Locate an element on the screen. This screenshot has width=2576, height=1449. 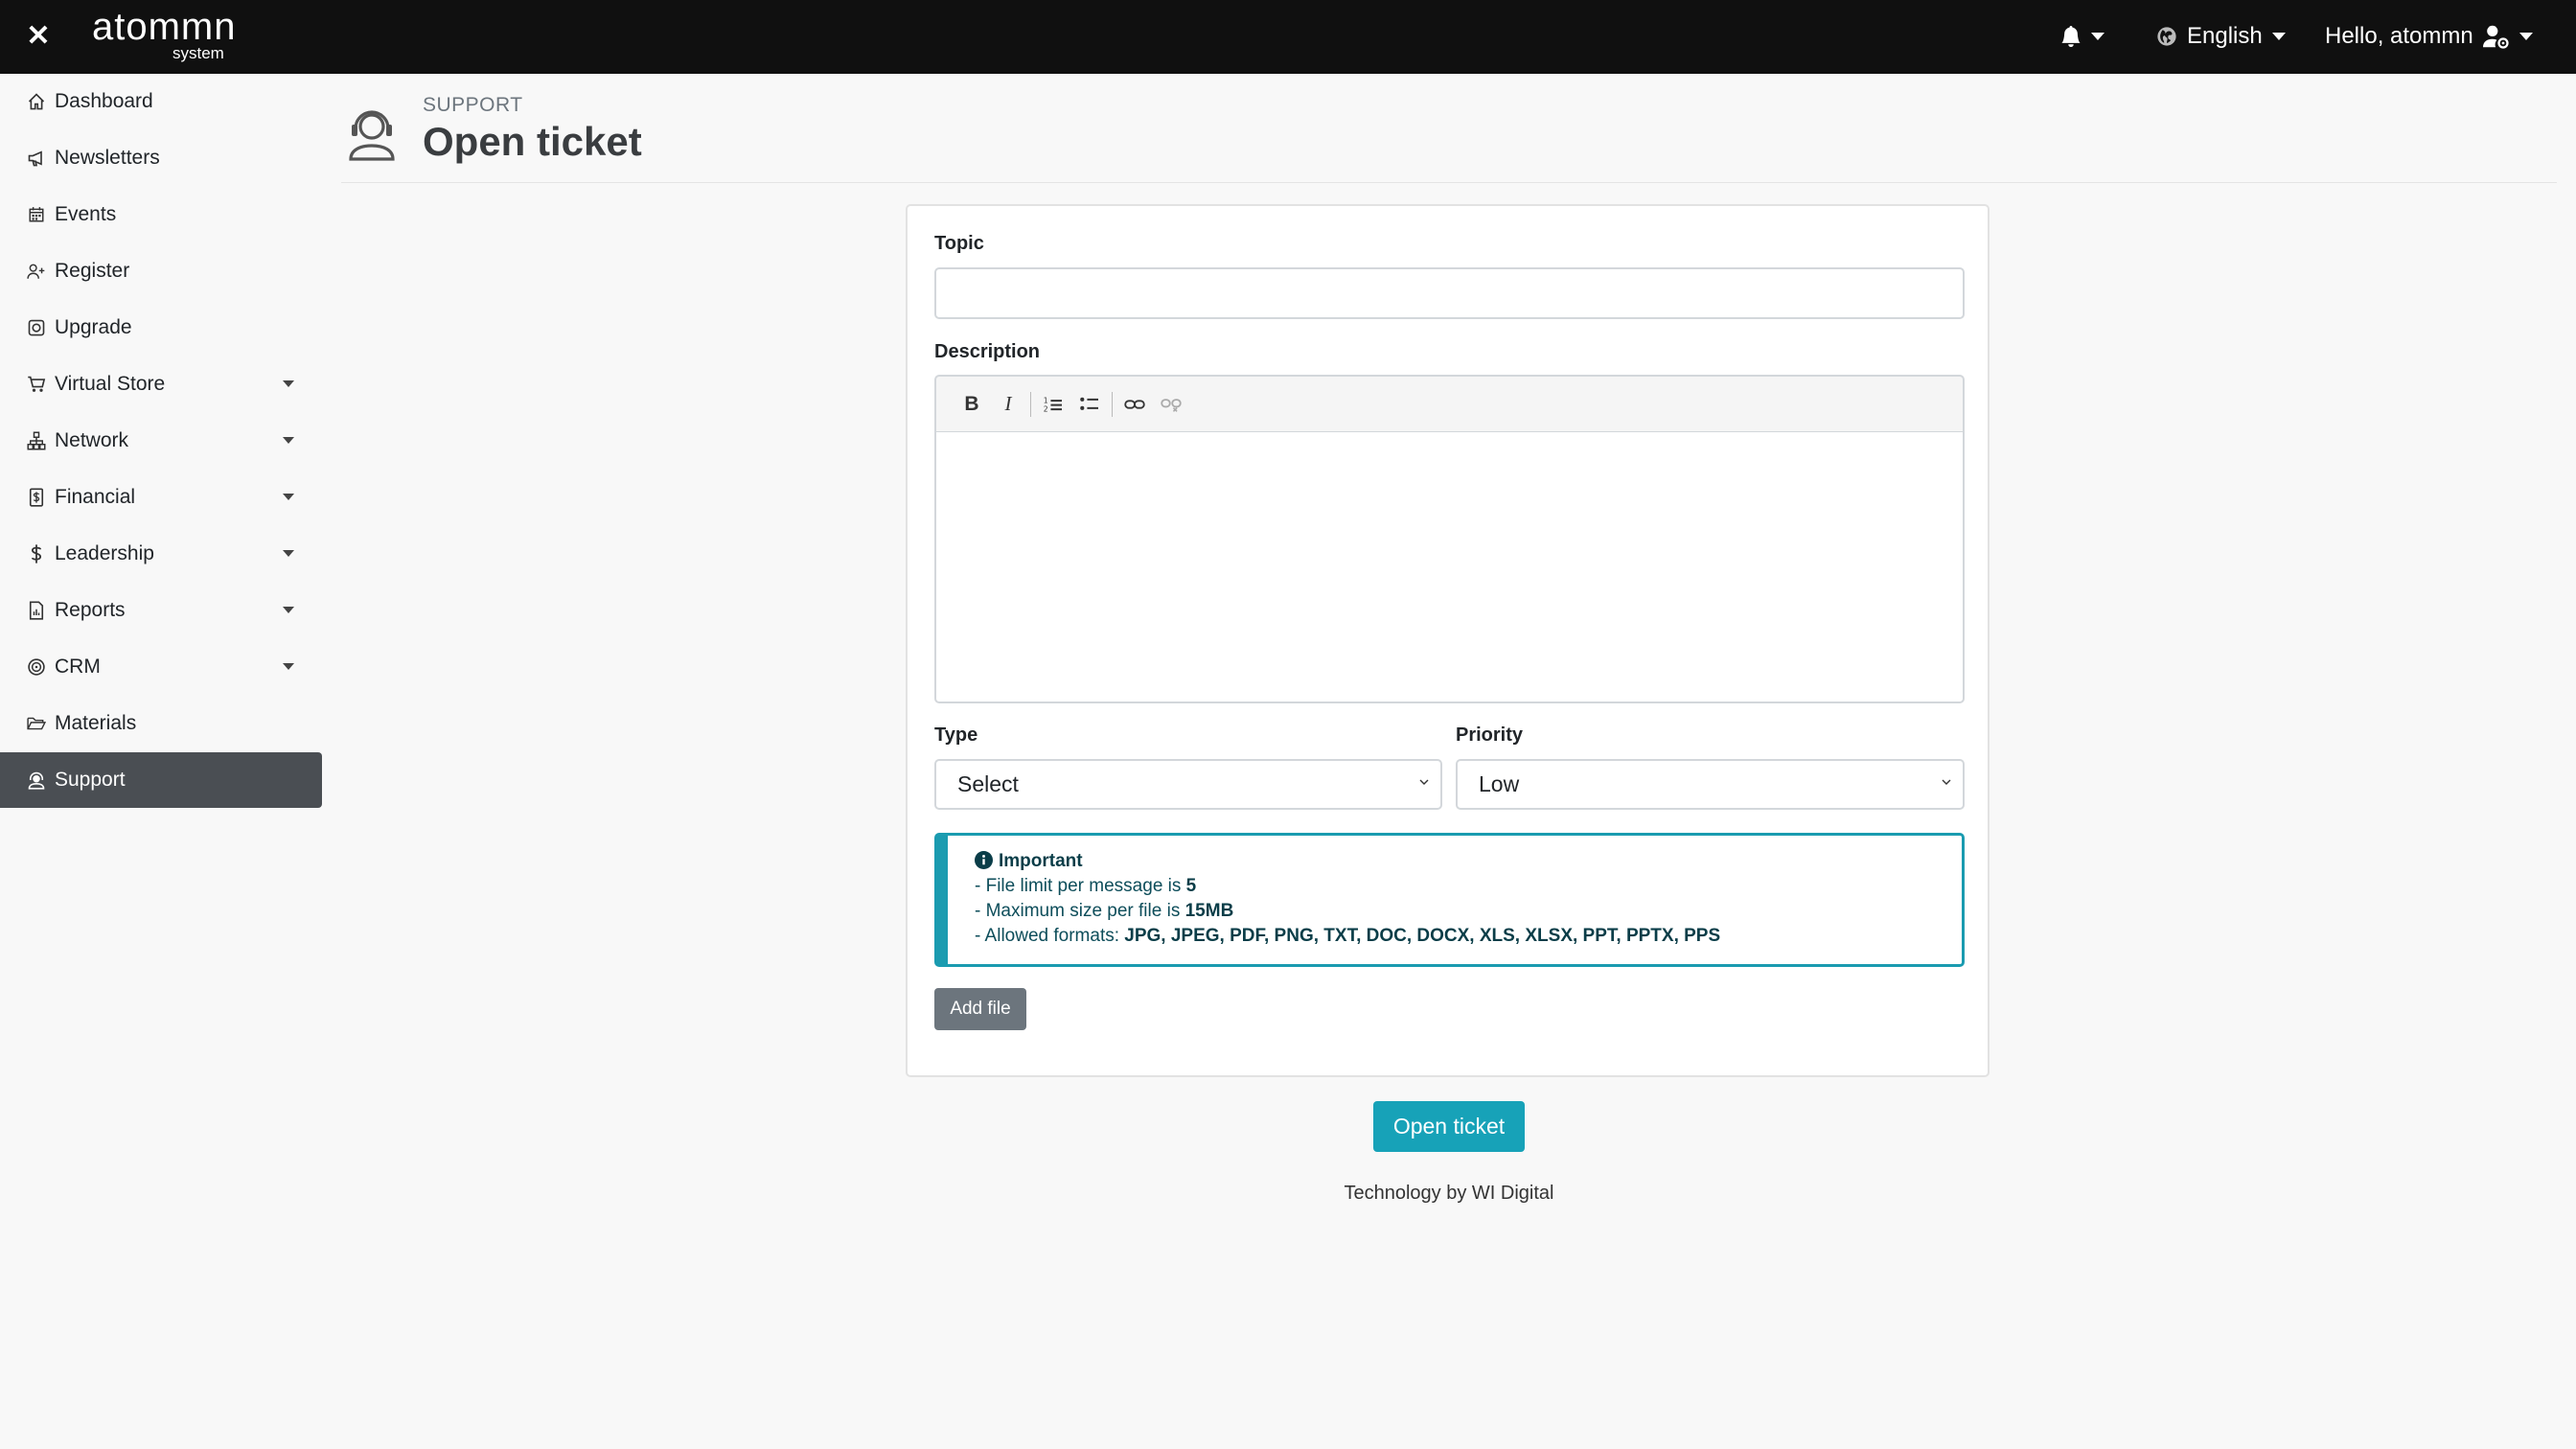
crm-icon is located at coordinates (36, 667).